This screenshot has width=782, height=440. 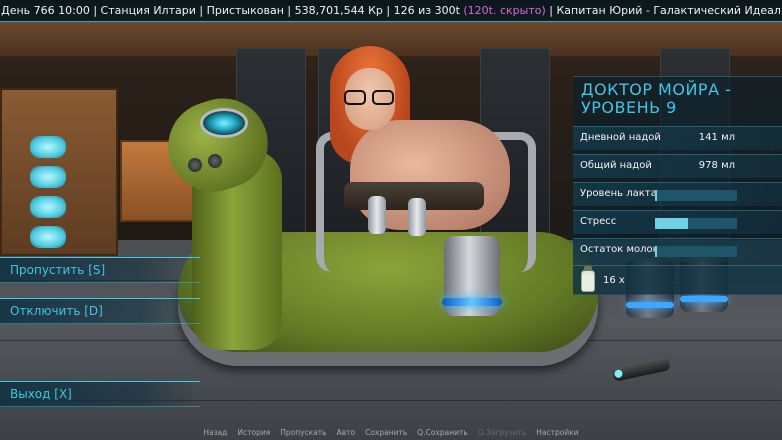 I want to click on stat-lactation: Уровень лактации, so click(x=677, y=194).